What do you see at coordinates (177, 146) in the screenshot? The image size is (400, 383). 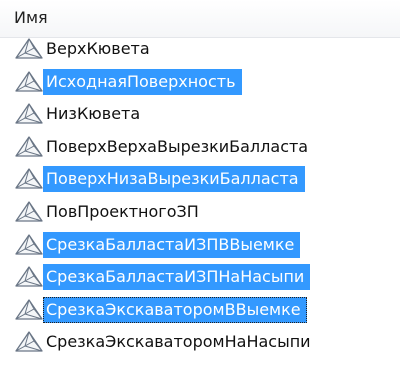 I see `list-item-label: ПоверхВерхаВырезкиБалласта` at bounding box center [177, 146].